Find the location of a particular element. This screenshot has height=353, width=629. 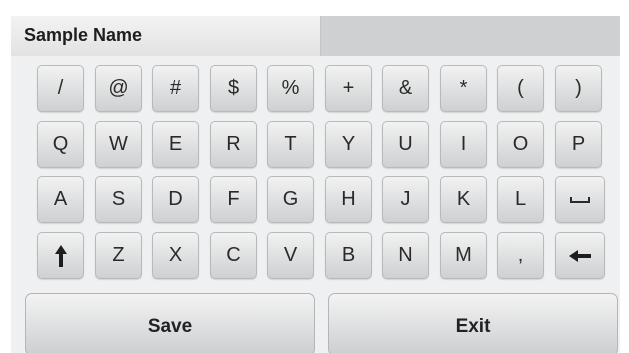

key-label: @ is located at coordinates (118, 88).